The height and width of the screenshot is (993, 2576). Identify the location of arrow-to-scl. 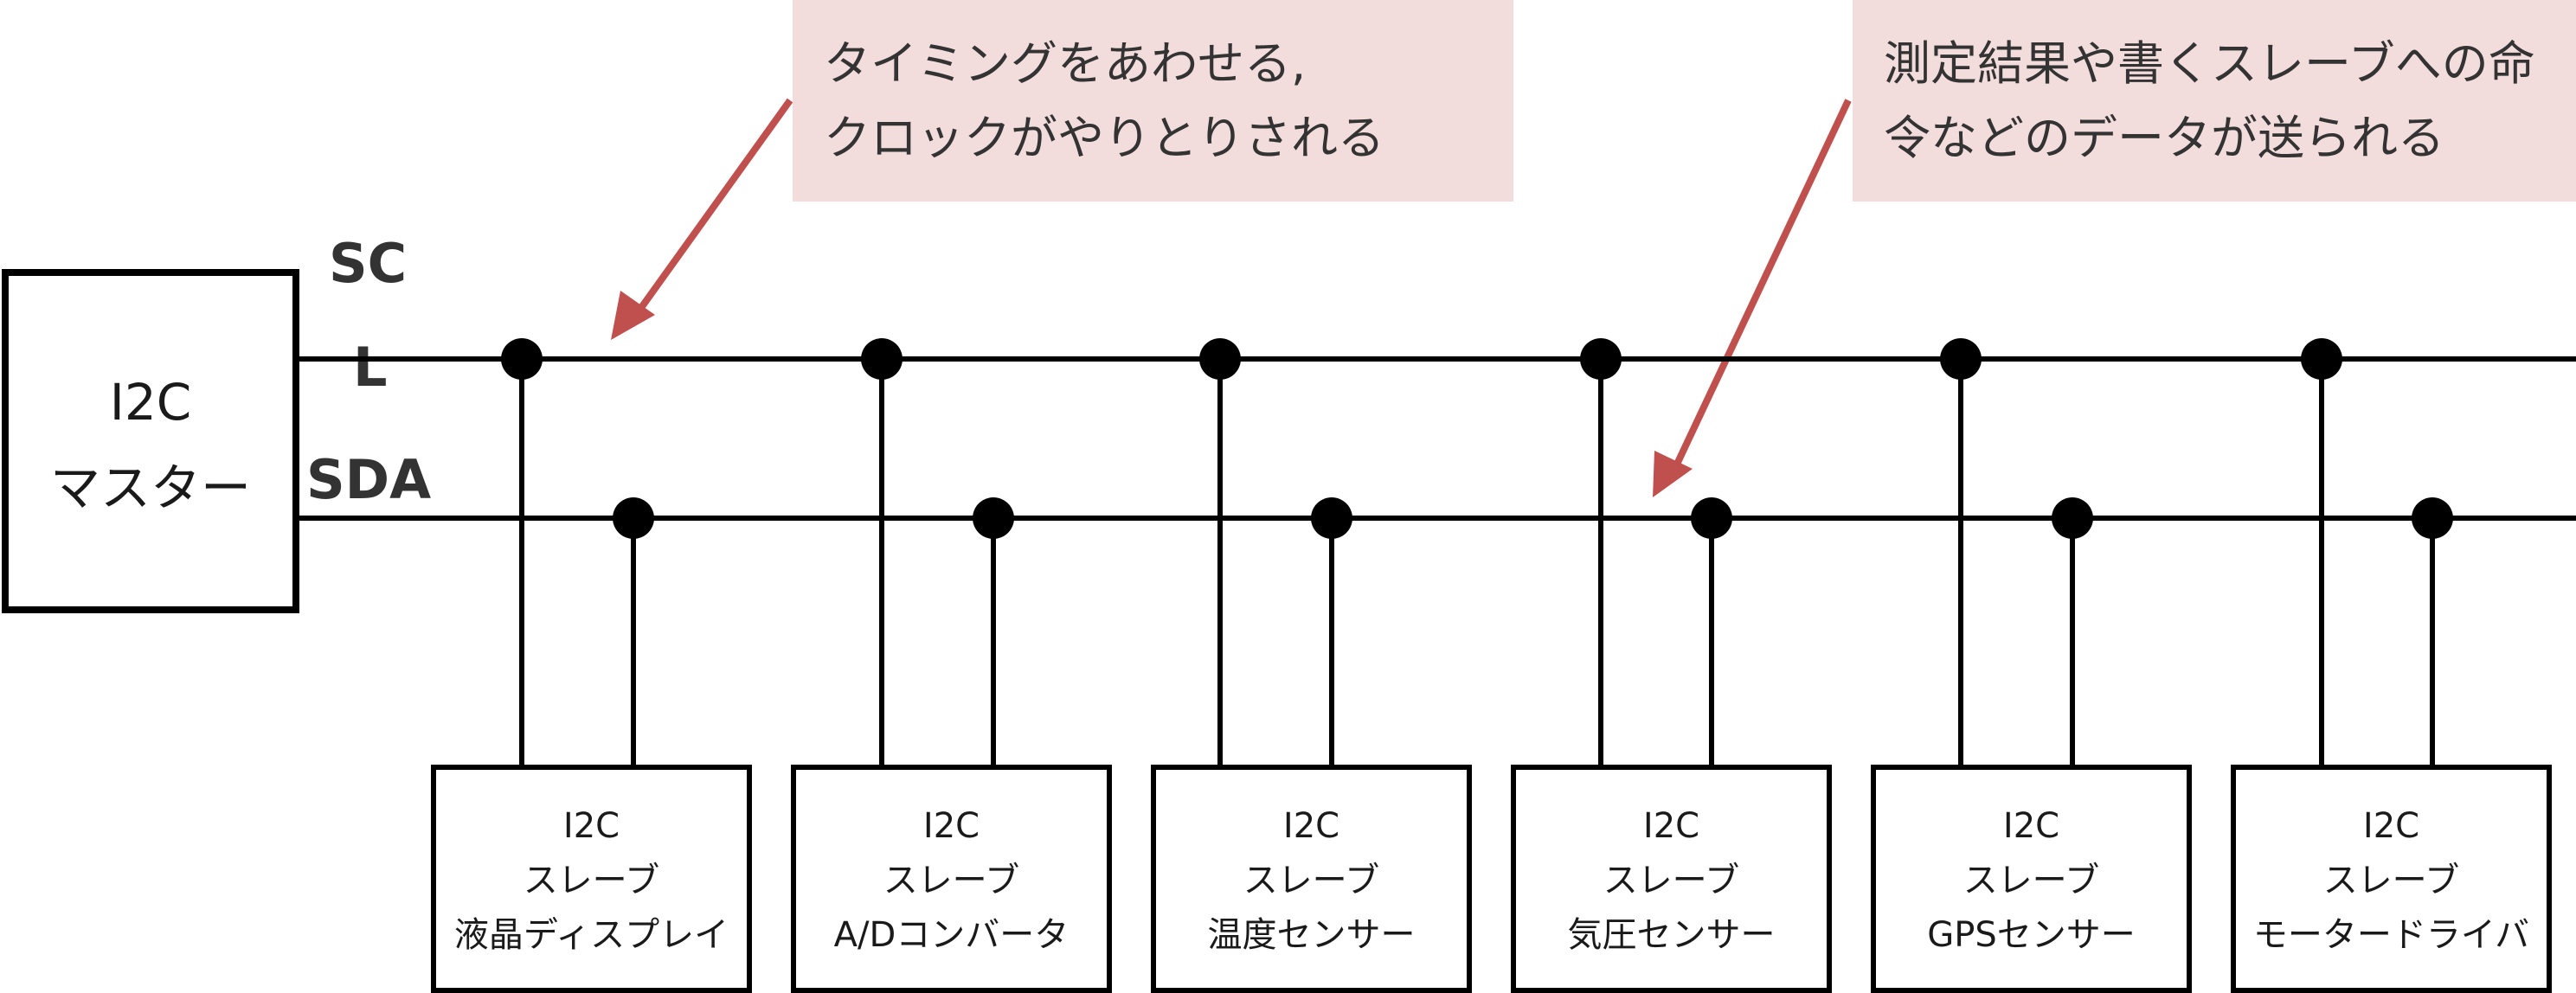
(702, 219).